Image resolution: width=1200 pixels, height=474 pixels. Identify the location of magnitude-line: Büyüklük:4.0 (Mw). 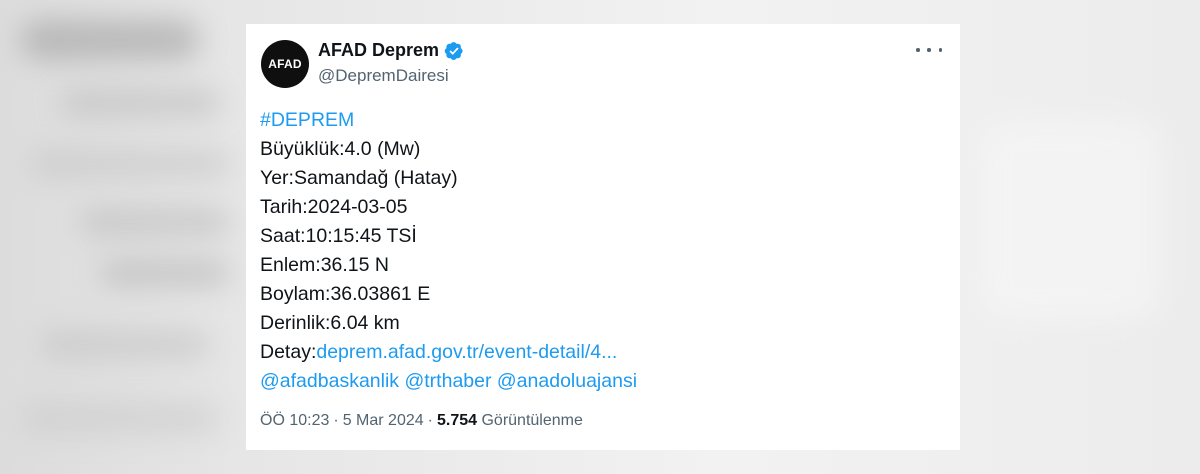
(340, 149).